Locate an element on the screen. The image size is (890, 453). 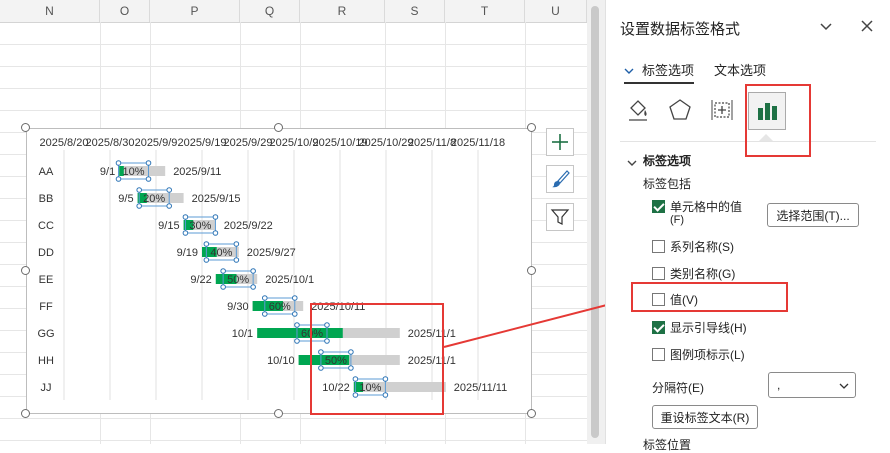
chart-elements-button is located at coordinates (560, 142).